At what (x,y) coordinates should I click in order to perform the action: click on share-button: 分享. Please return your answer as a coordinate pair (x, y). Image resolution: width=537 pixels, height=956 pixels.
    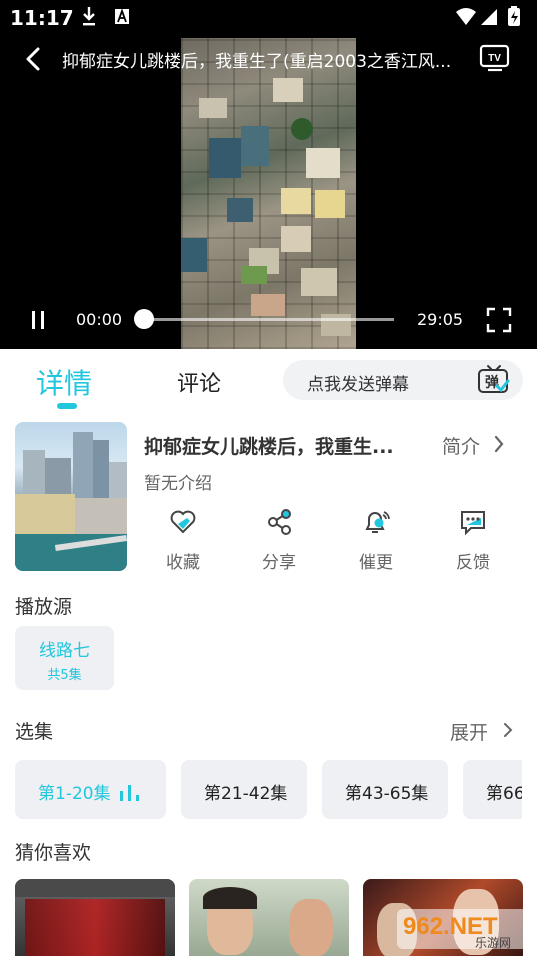
    Looking at the image, I should click on (279, 543).